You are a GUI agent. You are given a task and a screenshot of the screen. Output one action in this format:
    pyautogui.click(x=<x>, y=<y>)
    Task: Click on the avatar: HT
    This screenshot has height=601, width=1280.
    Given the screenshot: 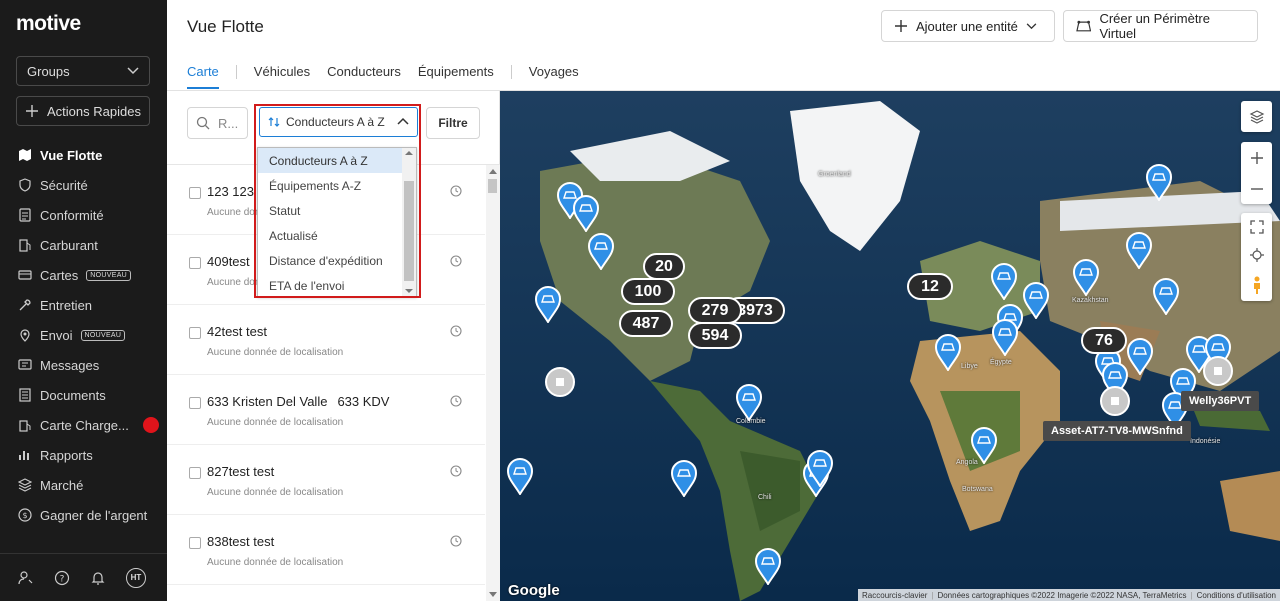 What is the action you would take?
    pyautogui.click(x=136, y=577)
    